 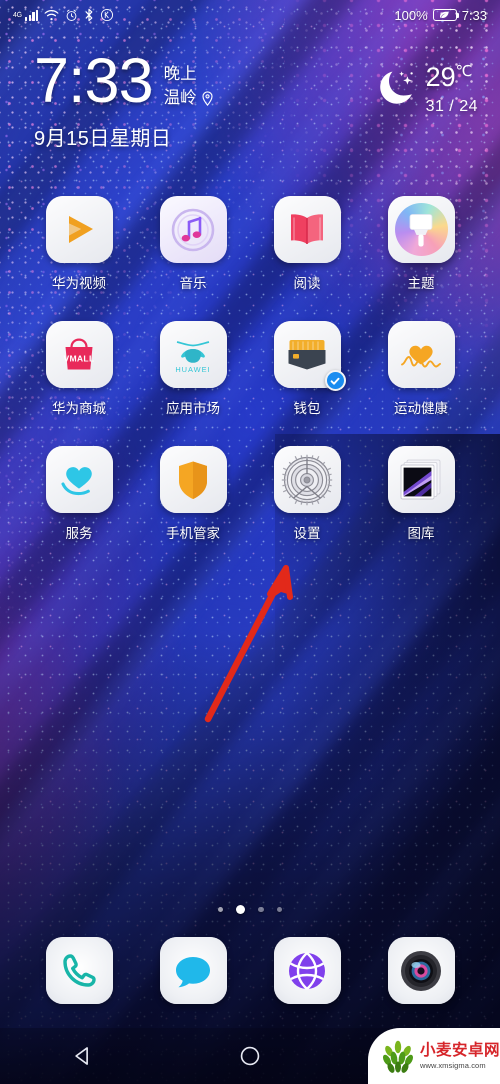 I want to click on back-button, so click(x=83, y=1056).